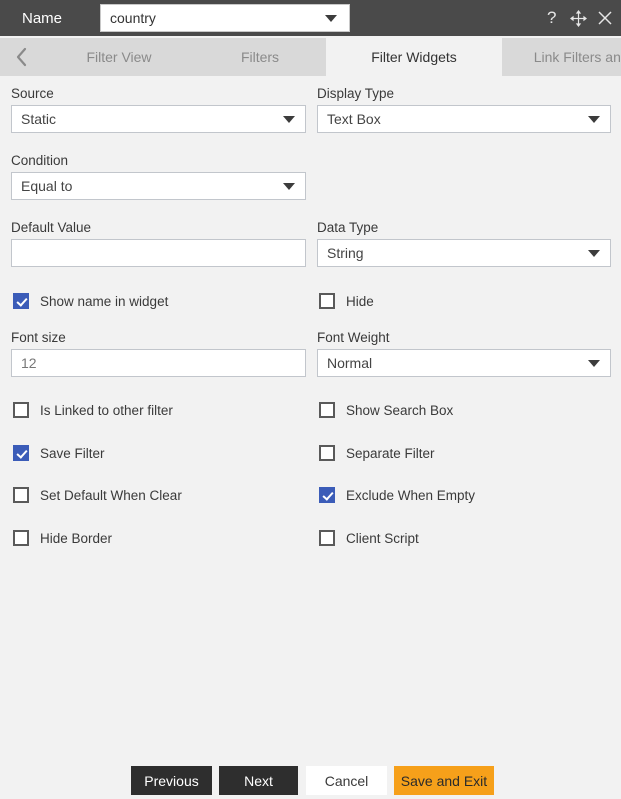 This screenshot has width=621, height=799. I want to click on checkbox-show-name-in-widget: Show name in widget, so click(90, 301).